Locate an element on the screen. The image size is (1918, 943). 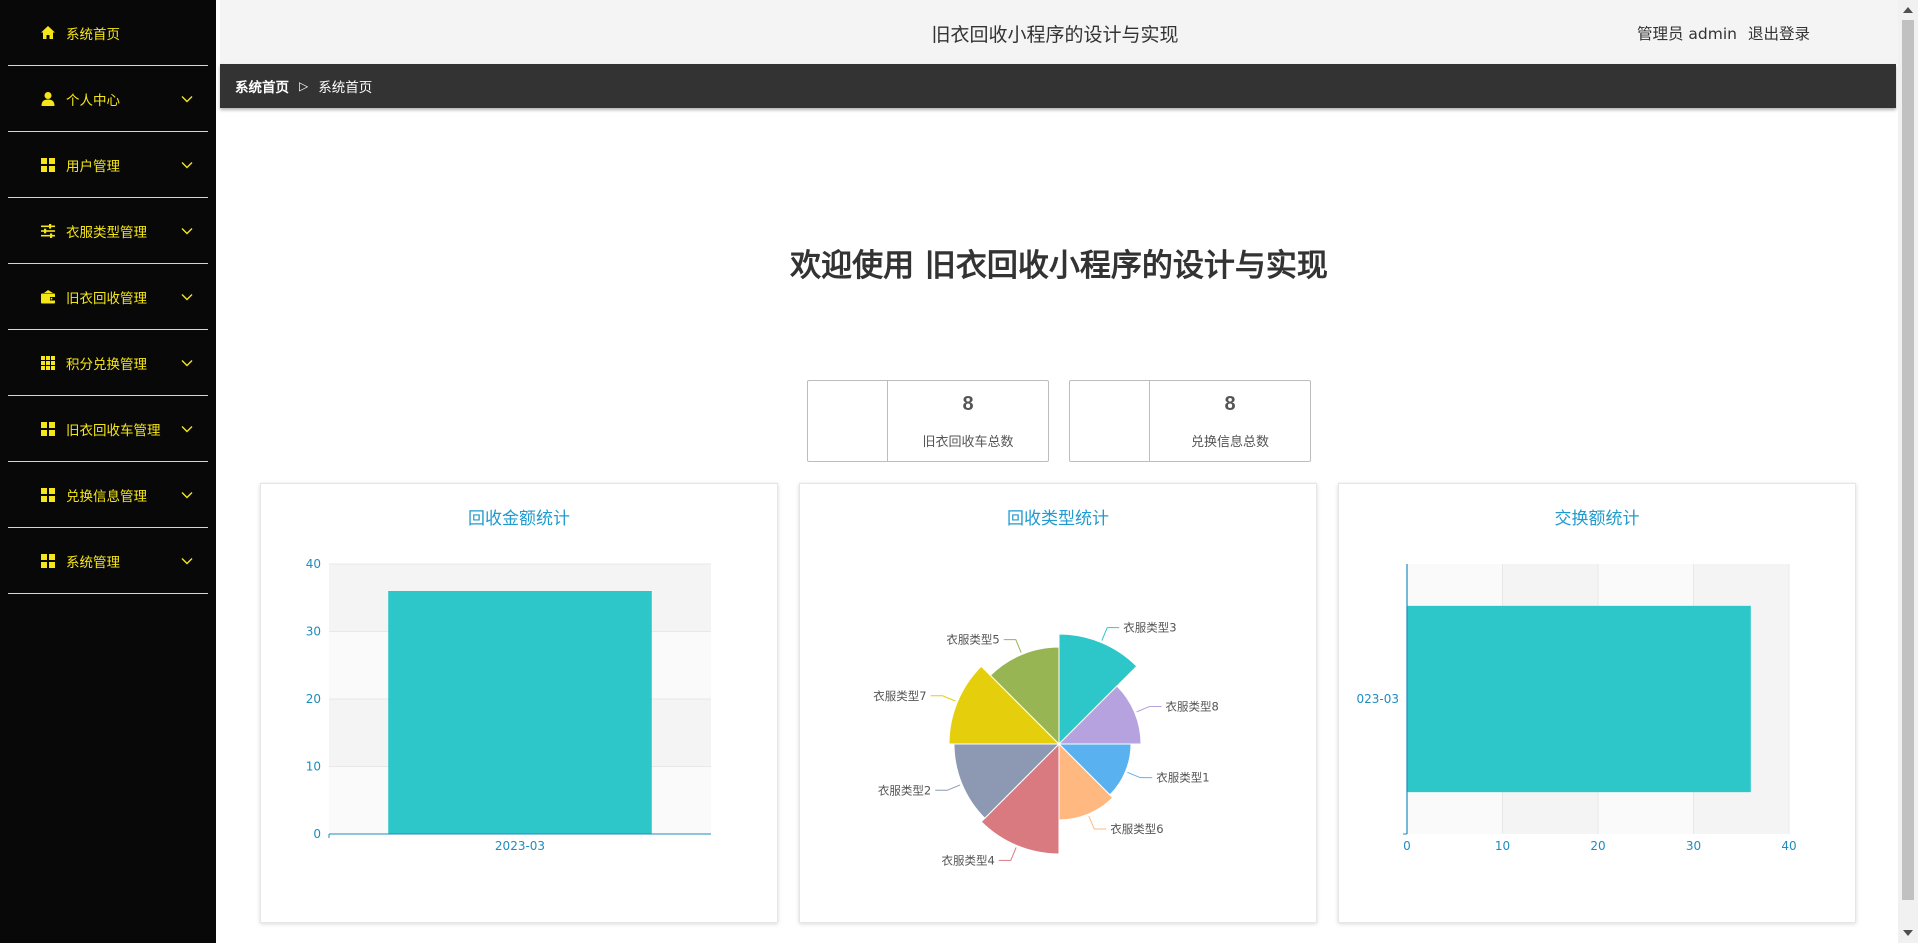
y-tick-label: 20 is located at coordinates (313, 699).